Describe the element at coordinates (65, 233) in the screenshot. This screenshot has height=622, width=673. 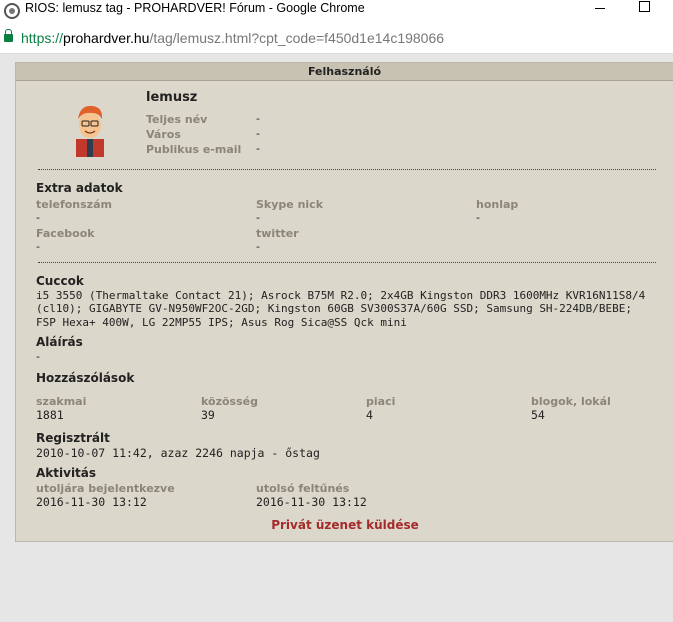
I see `facebook-label: Facebook` at that location.